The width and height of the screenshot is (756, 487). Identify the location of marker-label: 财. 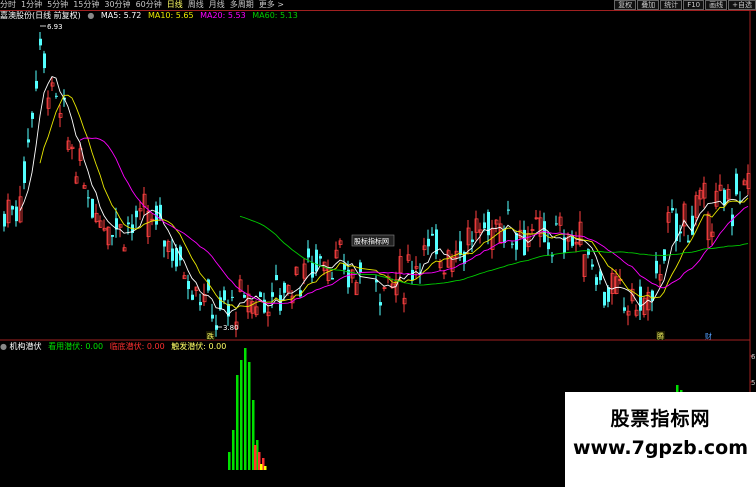
(708, 336).